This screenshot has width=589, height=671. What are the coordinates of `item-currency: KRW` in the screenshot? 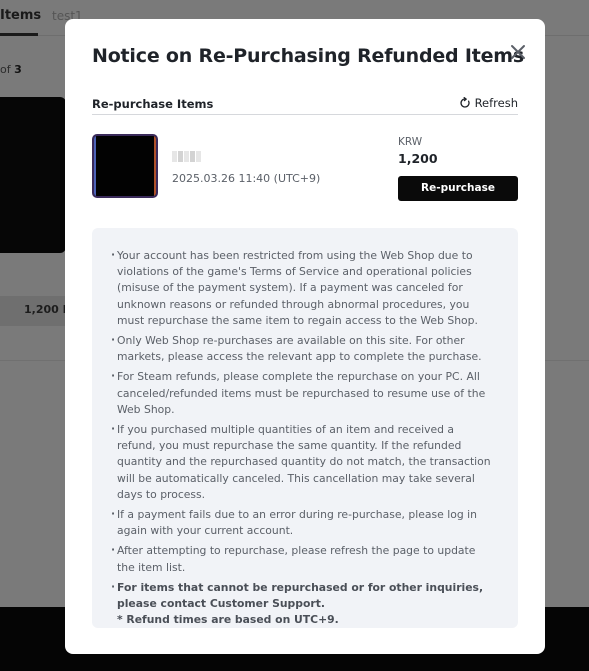 It's located at (410, 142).